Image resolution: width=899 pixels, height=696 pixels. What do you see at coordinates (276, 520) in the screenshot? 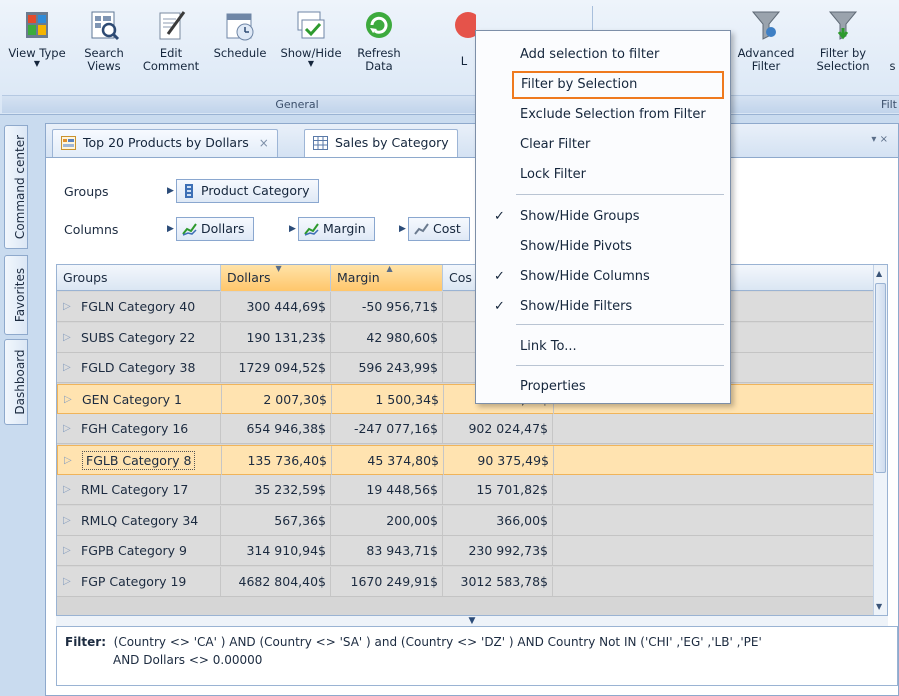
I see `cell-dollars: 567,36$` at bounding box center [276, 520].